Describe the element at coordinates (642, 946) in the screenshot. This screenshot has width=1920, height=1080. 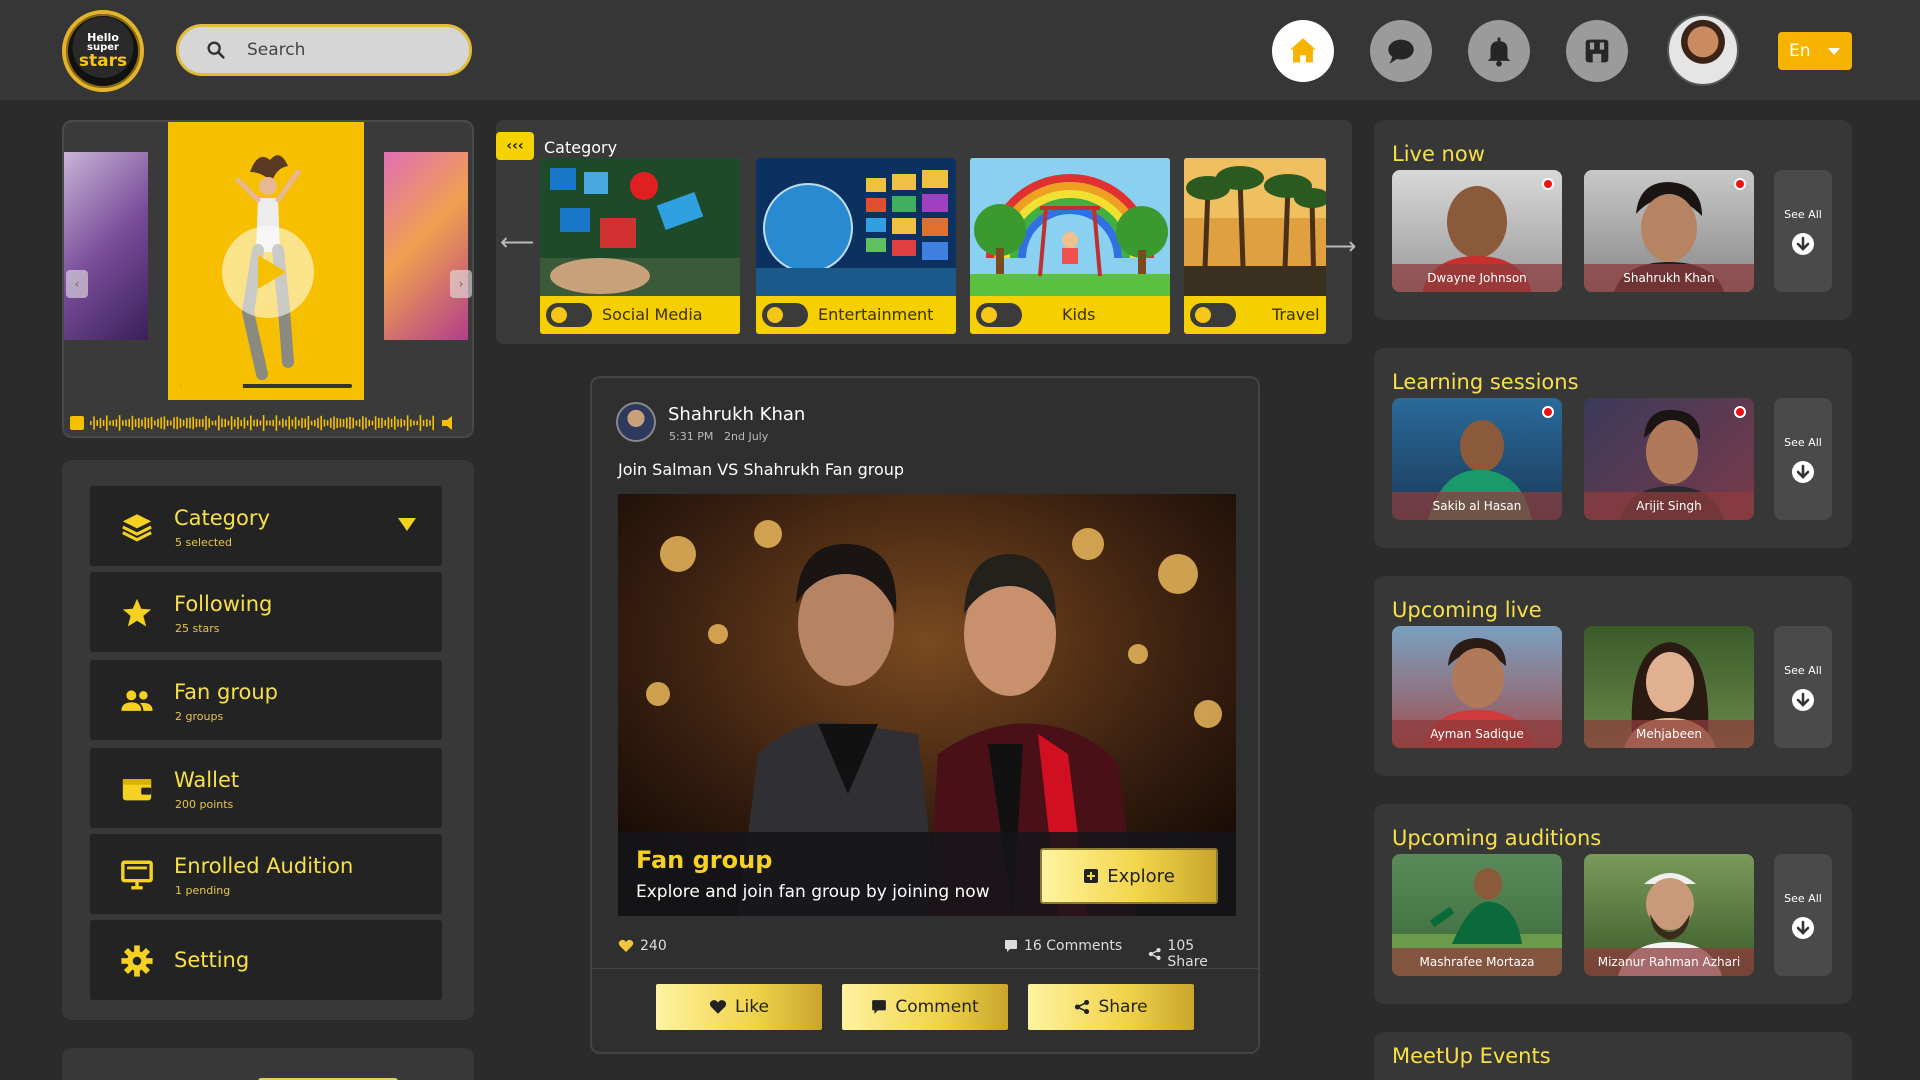
I see `likes-count: 240` at that location.